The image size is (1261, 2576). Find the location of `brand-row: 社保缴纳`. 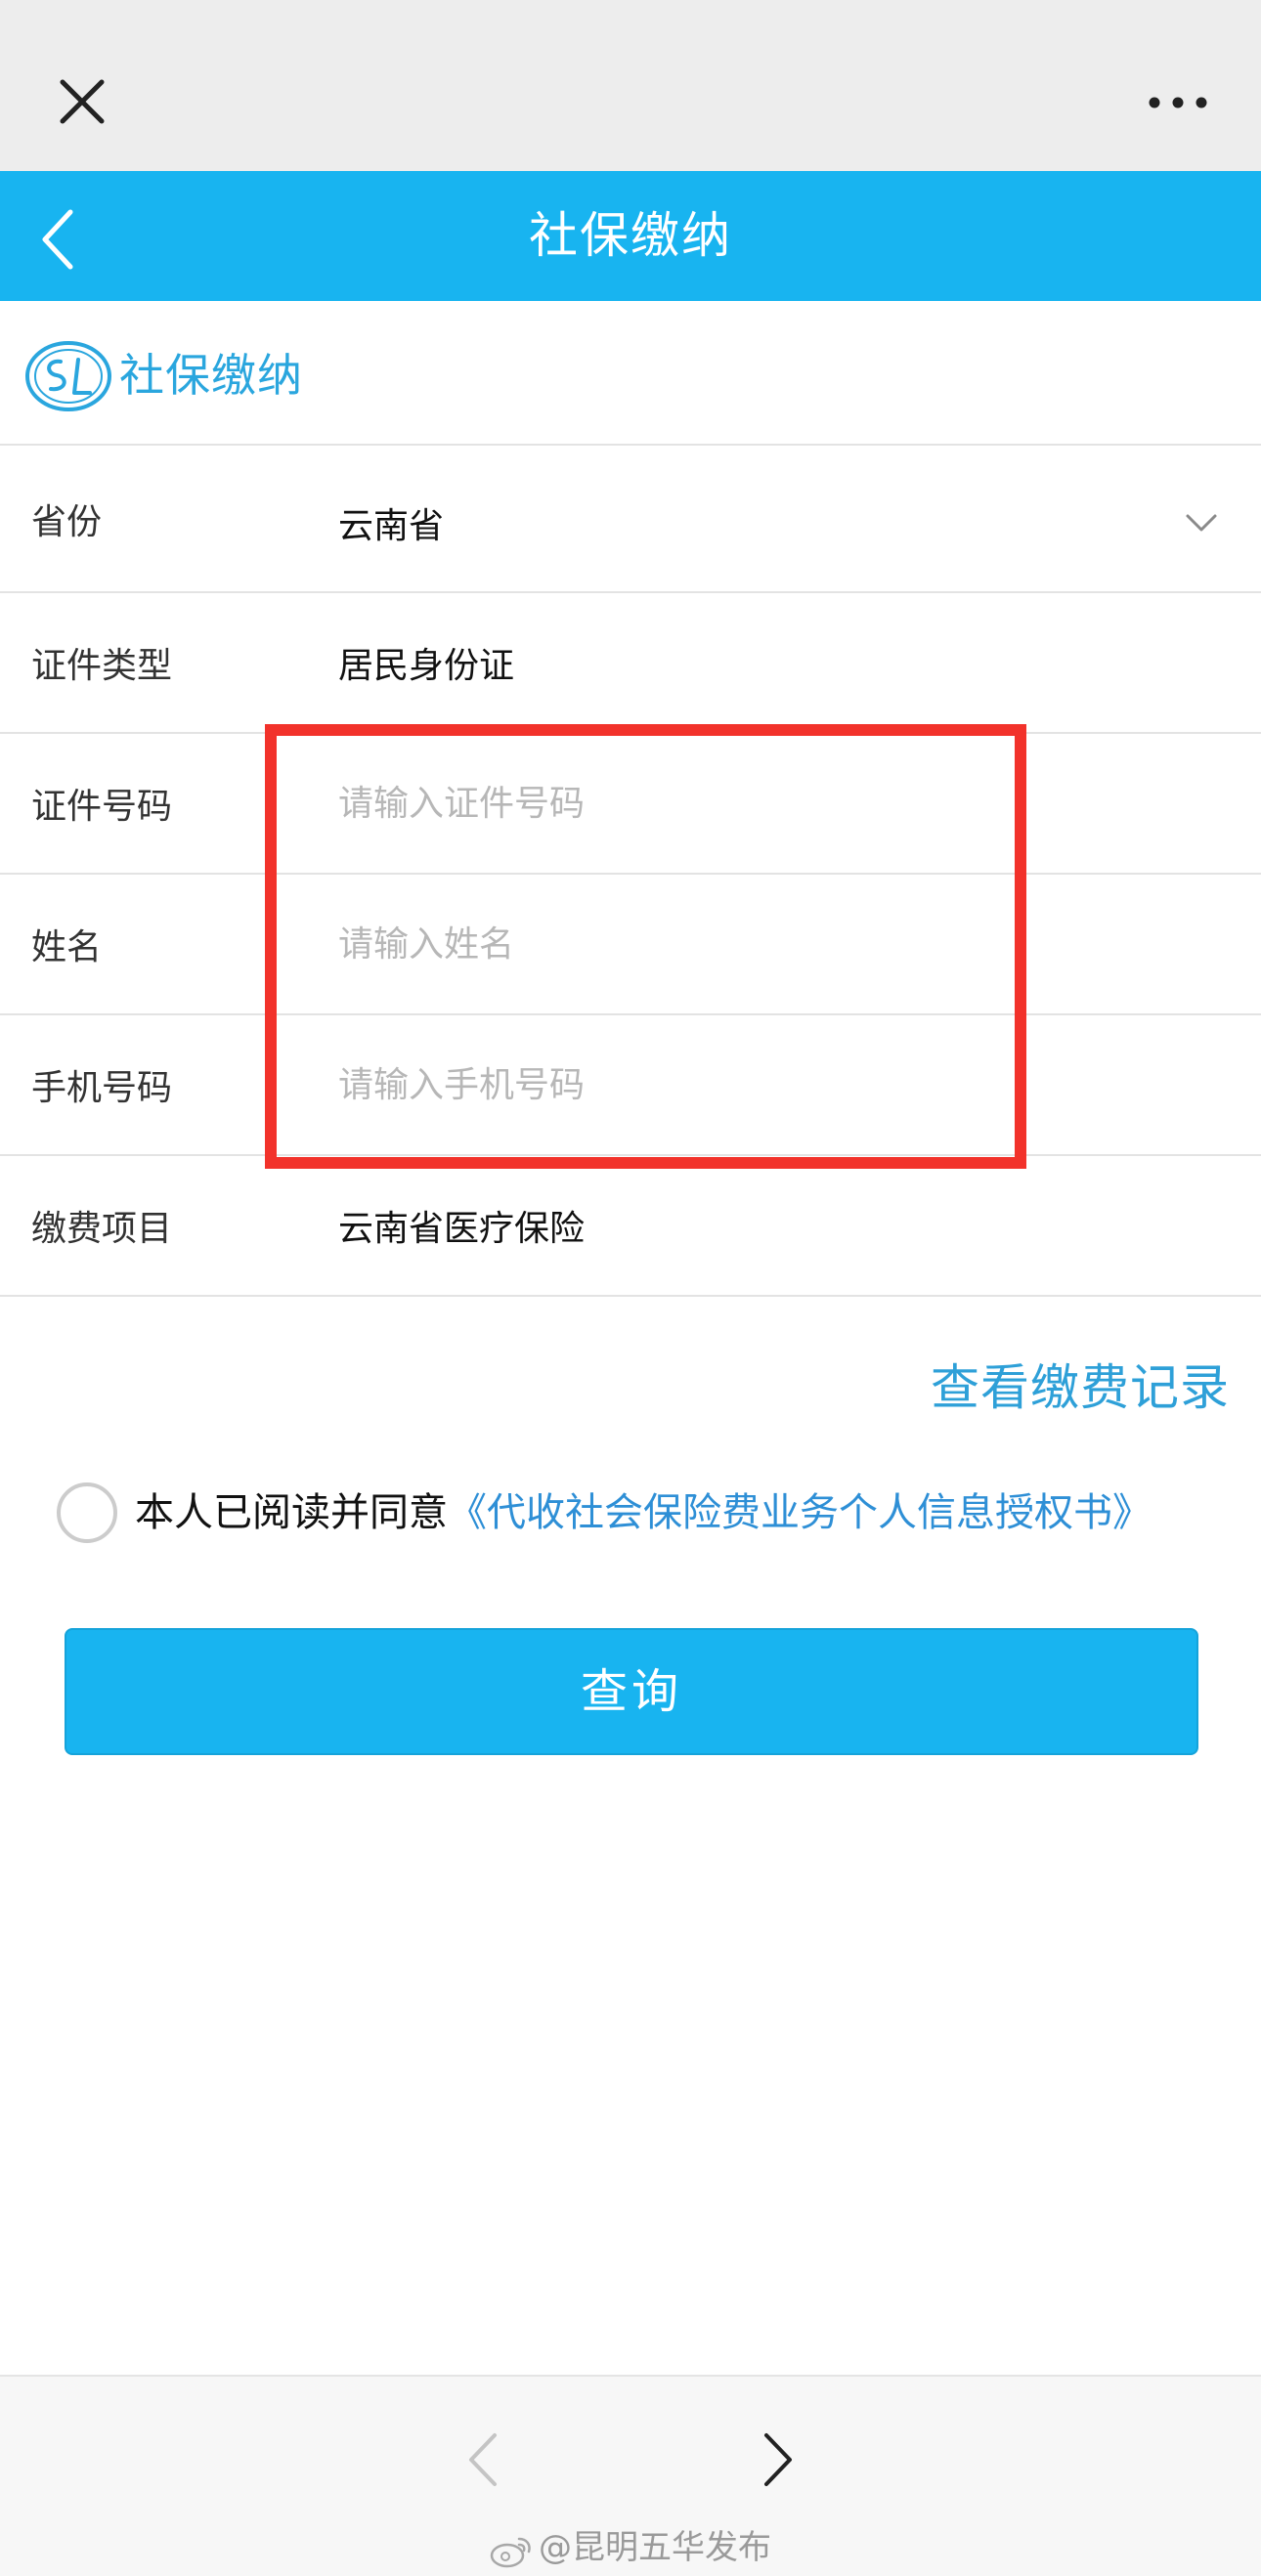

brand-row: 社保缴纳 is located at coordinates (630, 374).